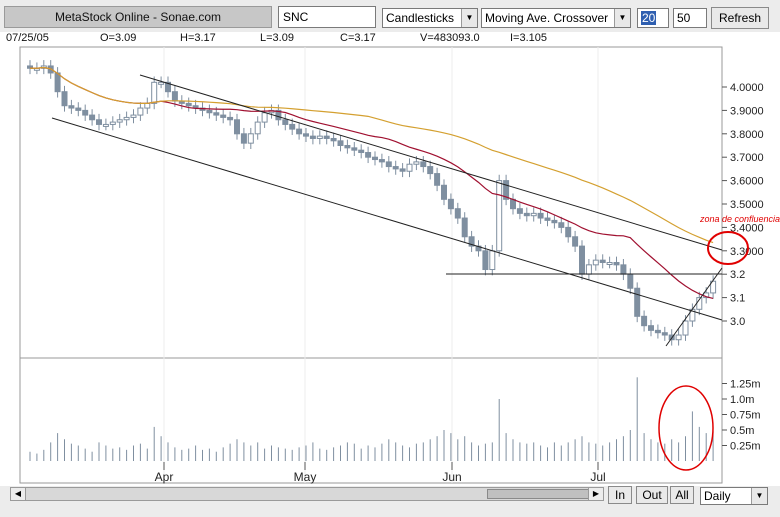  What do you see at coordinates (737, 275) in the screenshot?
I see `price-tick-label: 3.2` at bounding box center [737, 275].